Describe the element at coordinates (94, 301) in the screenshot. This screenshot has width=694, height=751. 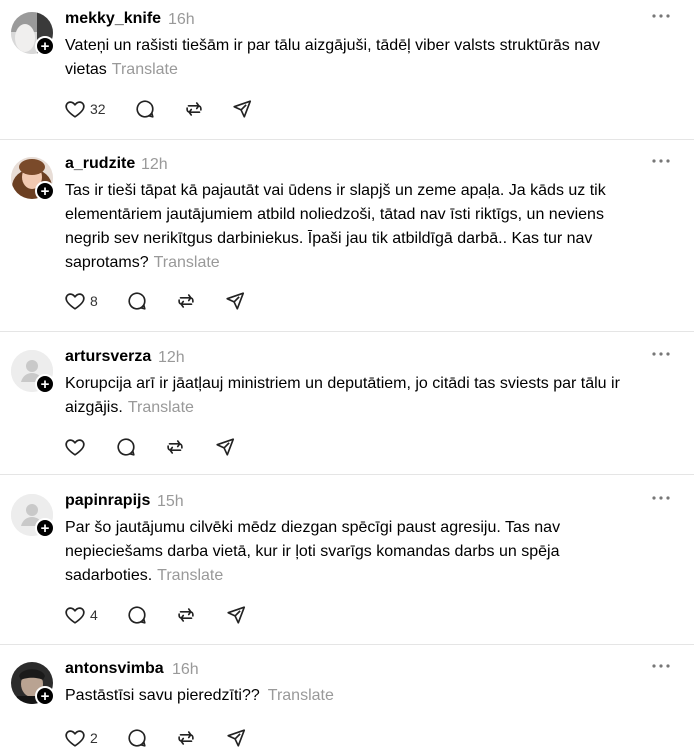
I see `like-count: 8` at that location.